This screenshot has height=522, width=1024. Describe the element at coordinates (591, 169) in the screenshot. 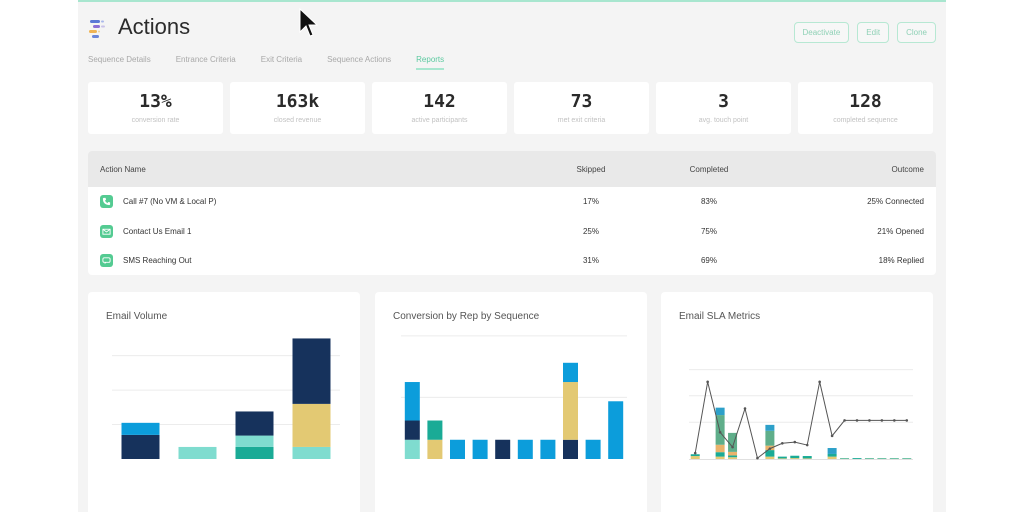

I see `column-header-skipped: Skipped` at that location.